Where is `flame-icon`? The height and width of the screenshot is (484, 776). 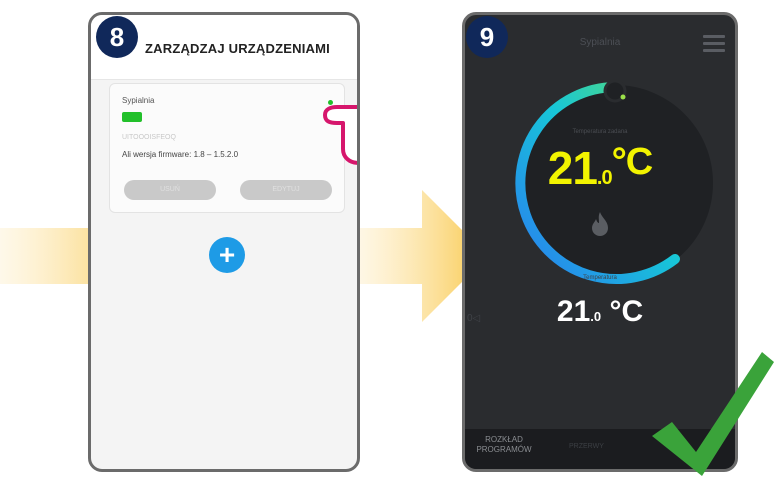 flame-icon is located at coordinates (600, 224).